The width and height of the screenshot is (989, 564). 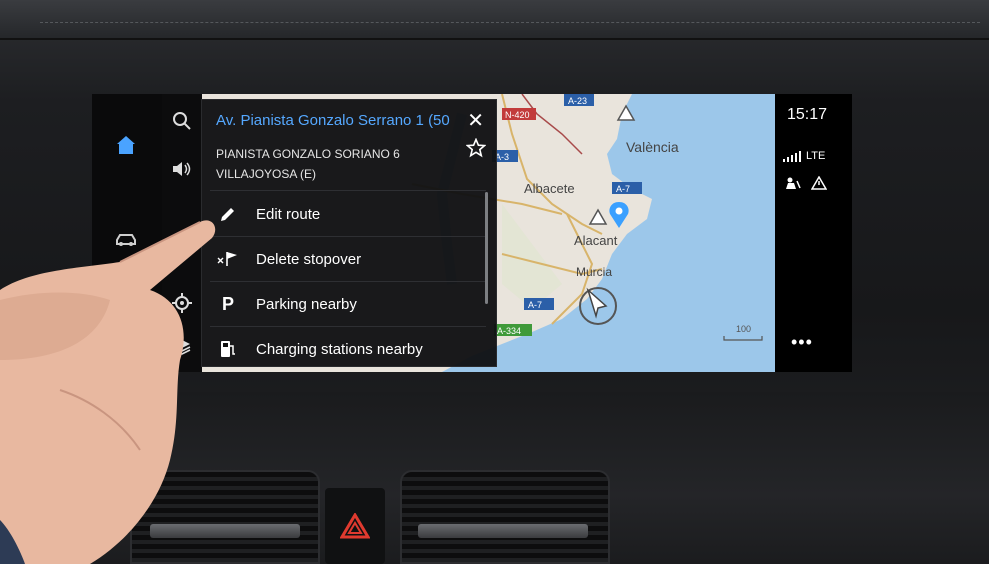 What do you see at coordinates (652, 147) in the screenshot?
I see `city-label-valencia: València` at bounding box center [652, 147].